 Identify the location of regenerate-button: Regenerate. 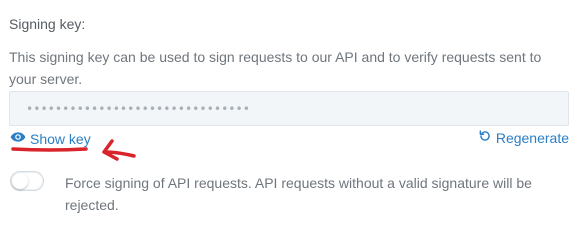
(523, 137).